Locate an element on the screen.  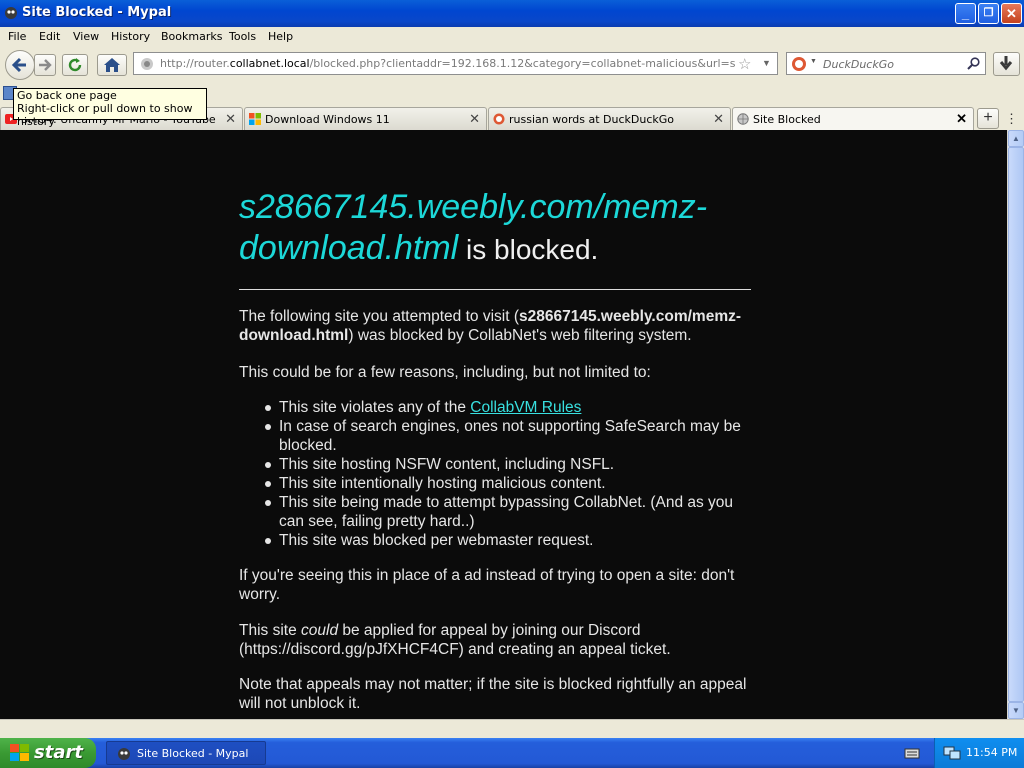
menu-edit: Edit is located at coordinates (49, 36).